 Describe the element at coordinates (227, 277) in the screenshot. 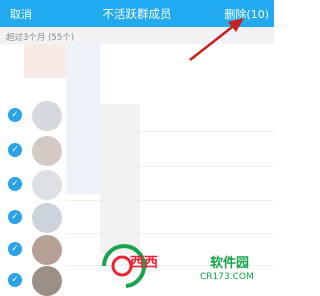

I see `watermark-url: CR173.COM` at that location.